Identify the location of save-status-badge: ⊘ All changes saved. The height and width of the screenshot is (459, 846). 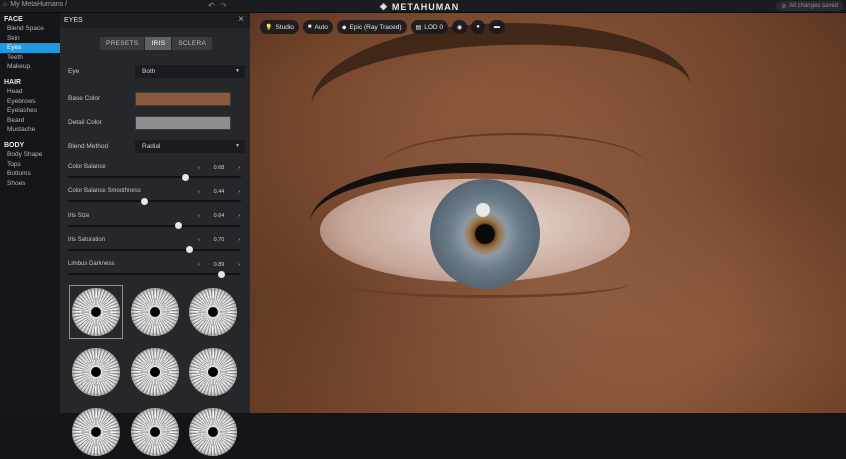
(809, 6).